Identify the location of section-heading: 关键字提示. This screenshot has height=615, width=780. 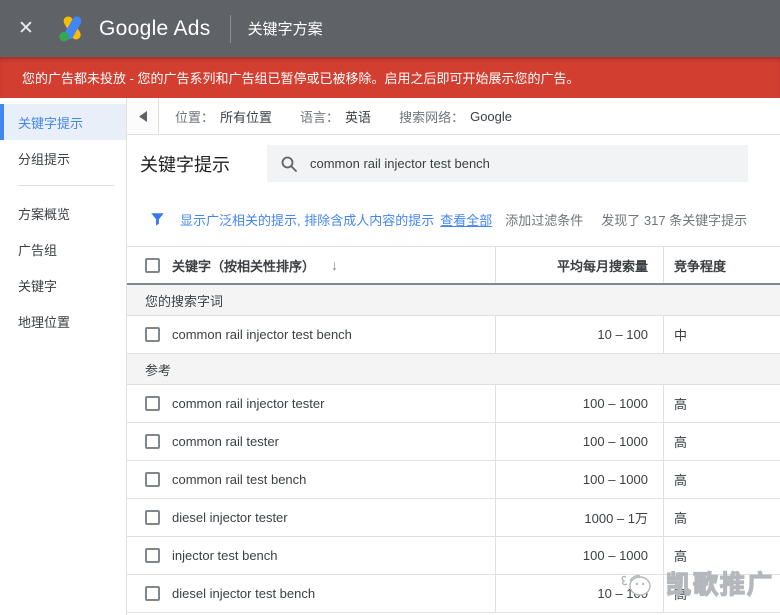
(185, 164).